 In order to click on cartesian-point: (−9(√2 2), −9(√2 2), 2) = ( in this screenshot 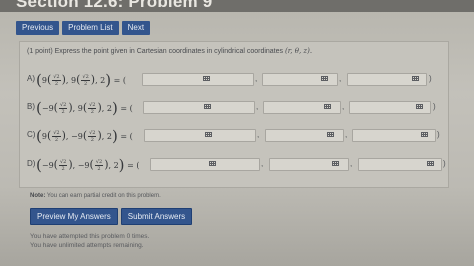, I will do `click(88, 165)`.